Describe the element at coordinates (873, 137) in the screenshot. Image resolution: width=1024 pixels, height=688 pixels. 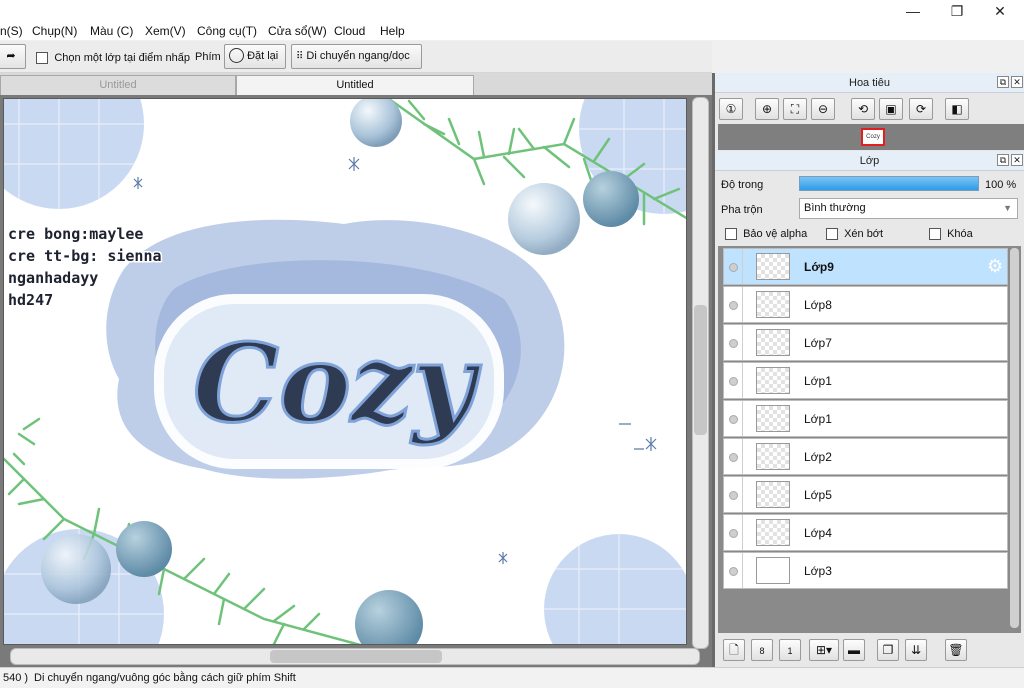
I see `navigator-thumbnail: Cozy` at that location.